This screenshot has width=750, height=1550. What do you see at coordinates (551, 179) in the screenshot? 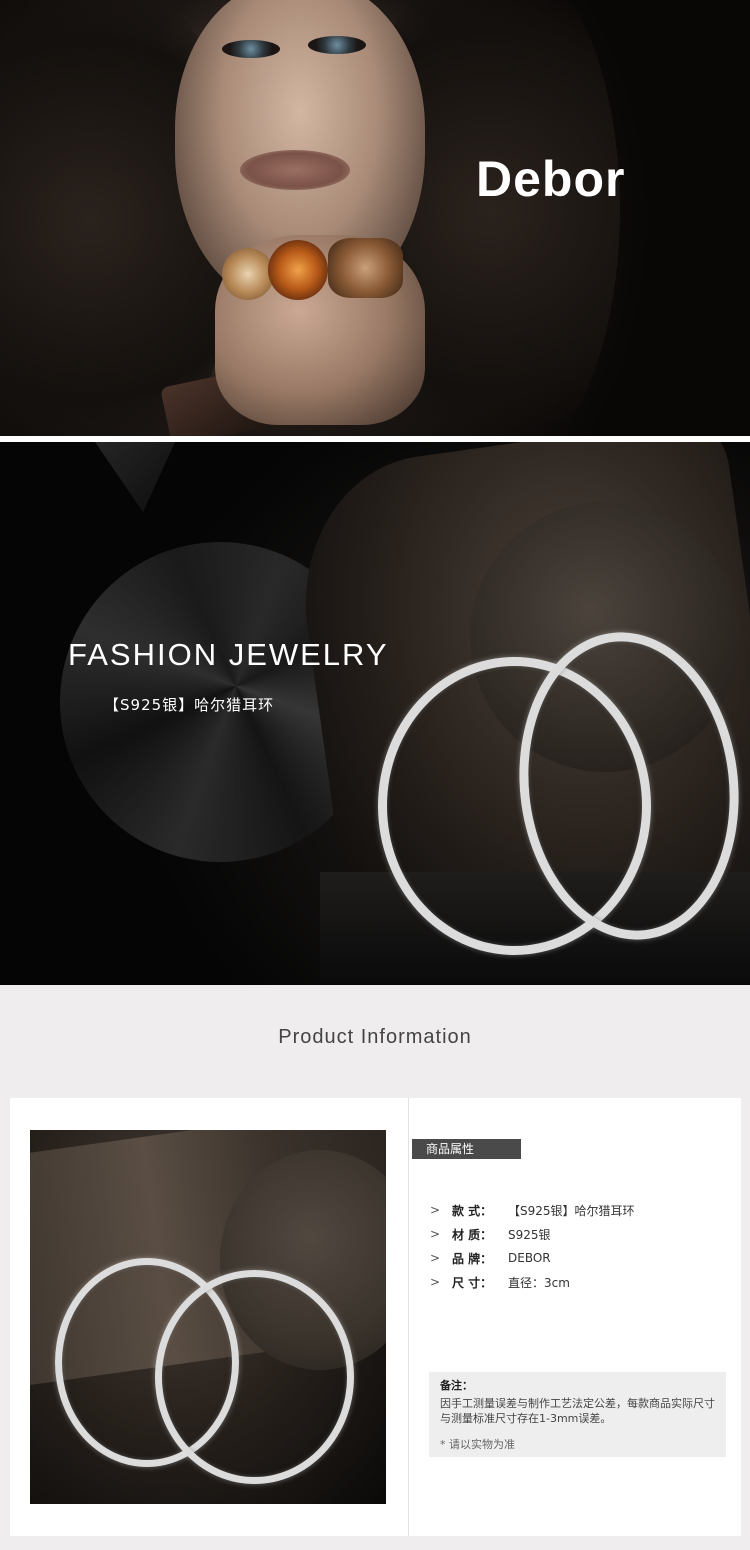
I see `brand-logo: Debor` at bounding box center [551, 179].